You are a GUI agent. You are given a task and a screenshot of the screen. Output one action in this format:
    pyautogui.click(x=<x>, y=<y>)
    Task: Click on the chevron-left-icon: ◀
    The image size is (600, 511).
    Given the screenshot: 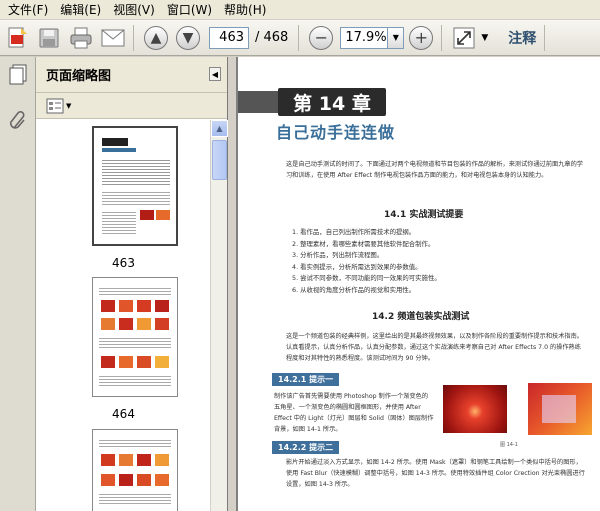 What is the action you would take?
    pyautogui.click(x=215, y=74)
    